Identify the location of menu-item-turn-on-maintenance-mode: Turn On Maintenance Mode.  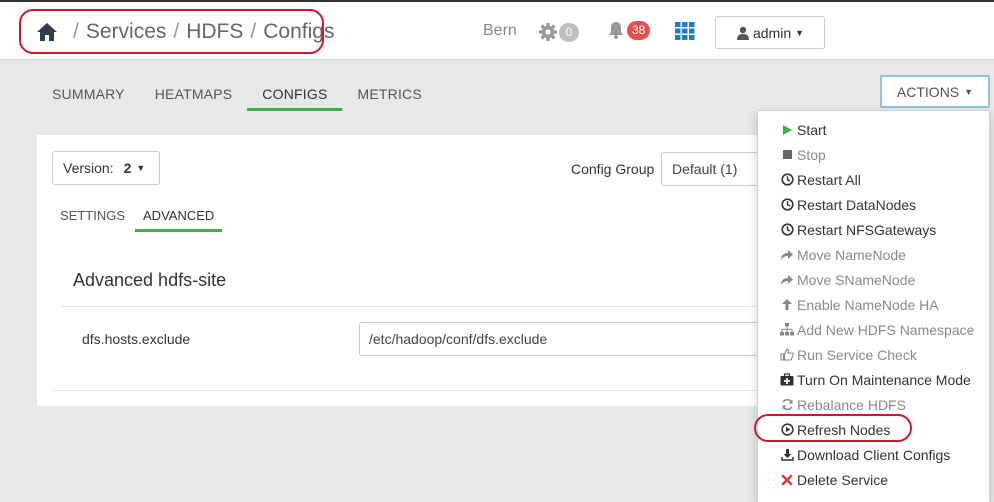
(873, 379).